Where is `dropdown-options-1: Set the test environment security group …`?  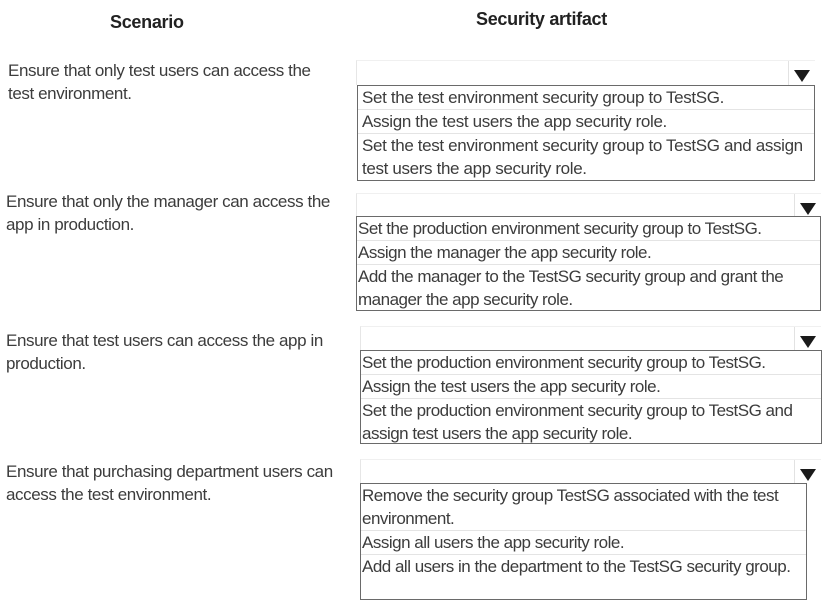
dropdown-options-1: Set the test environment security group … is located at coordinates (586, 133).